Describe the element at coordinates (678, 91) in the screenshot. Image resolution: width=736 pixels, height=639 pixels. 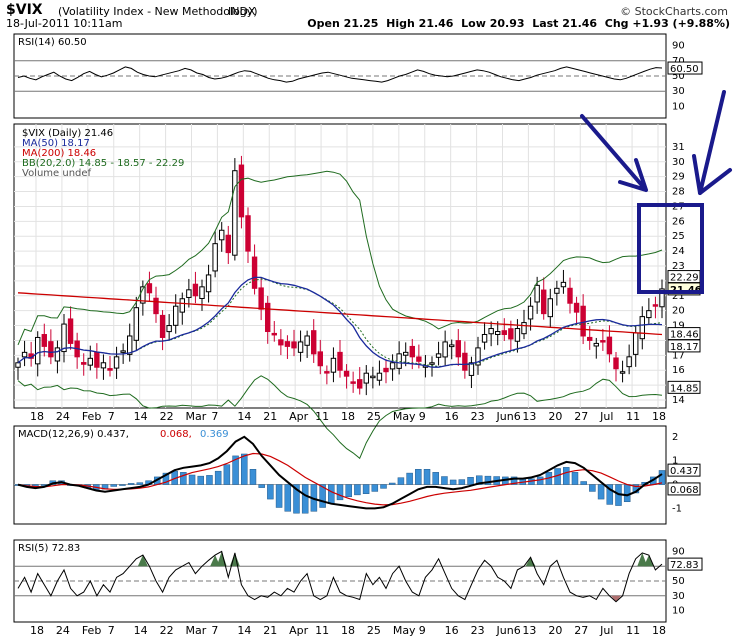
I see `rsi14-tick-label: 30` at that location.